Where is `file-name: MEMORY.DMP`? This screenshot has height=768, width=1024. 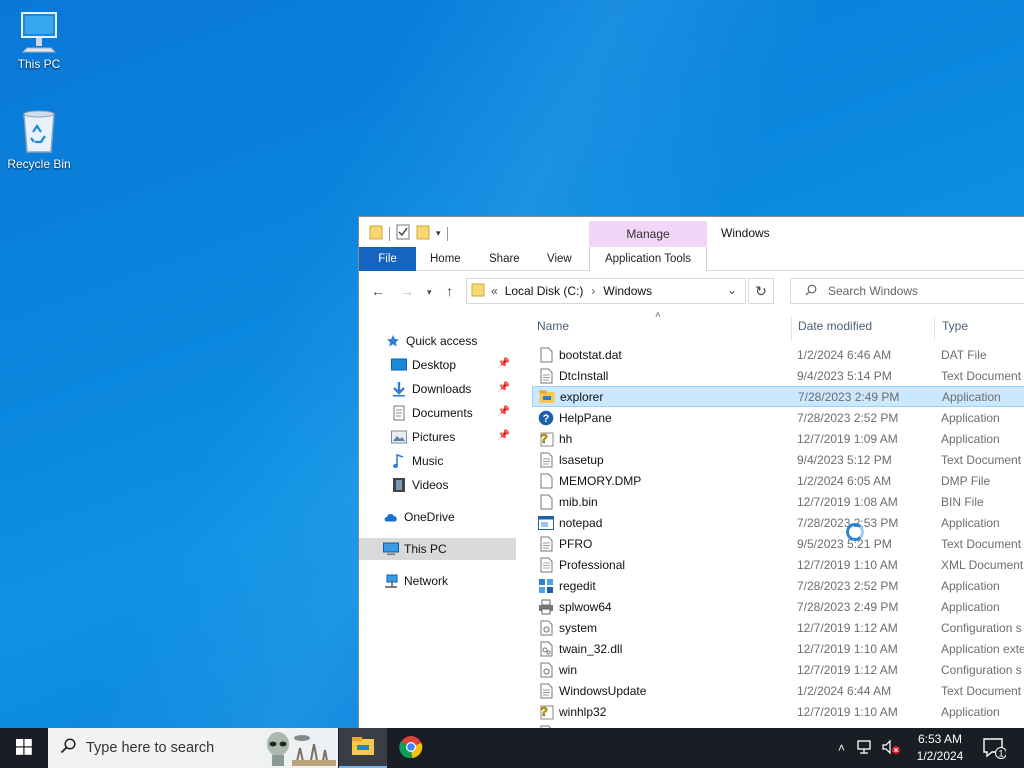 file-name: MEMORY.DMP is located at coordinates (600, 480).